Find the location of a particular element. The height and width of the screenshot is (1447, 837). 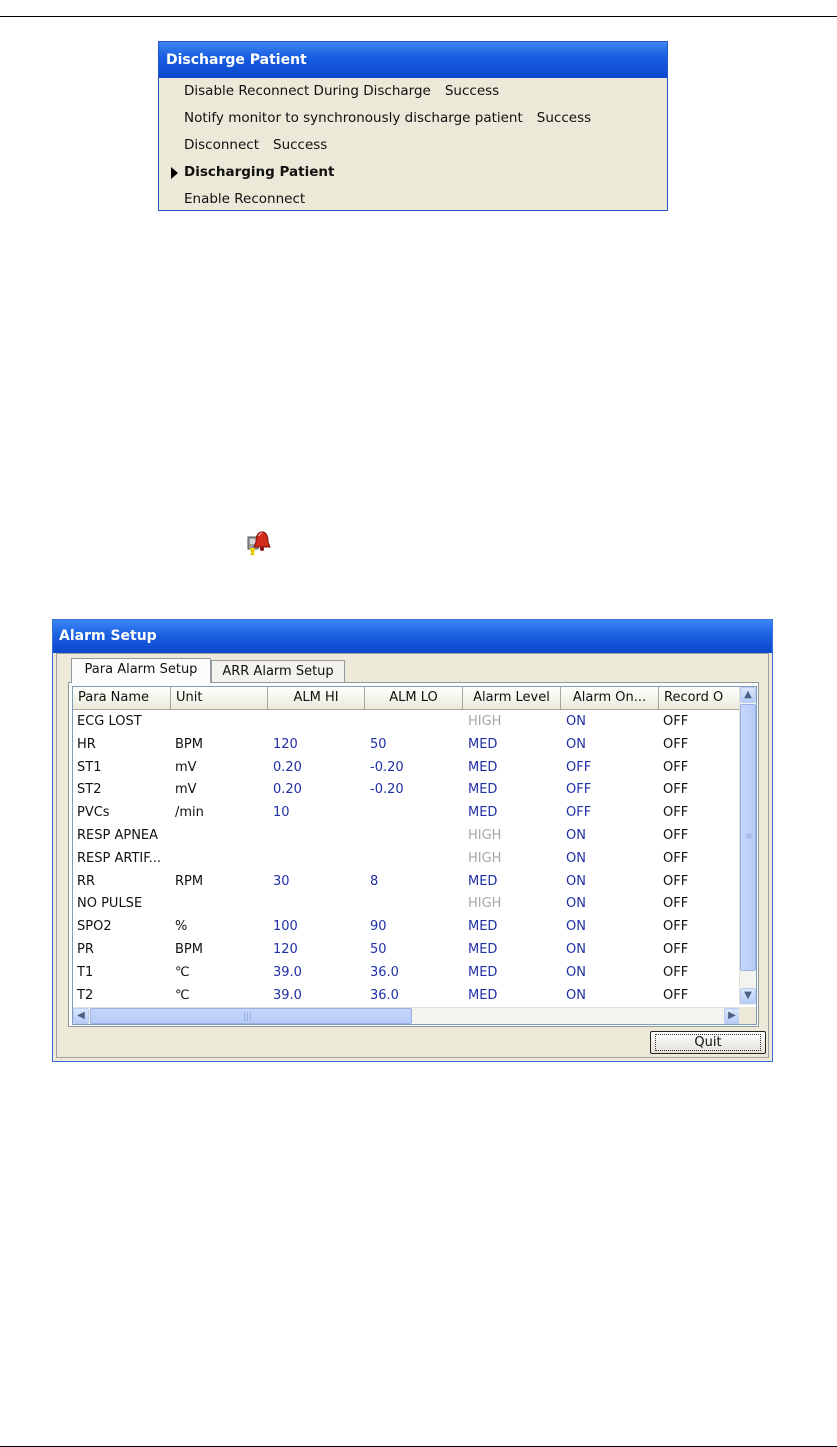

column-header-alarm-level: Alarm Level is located at coordinates (512, 698).